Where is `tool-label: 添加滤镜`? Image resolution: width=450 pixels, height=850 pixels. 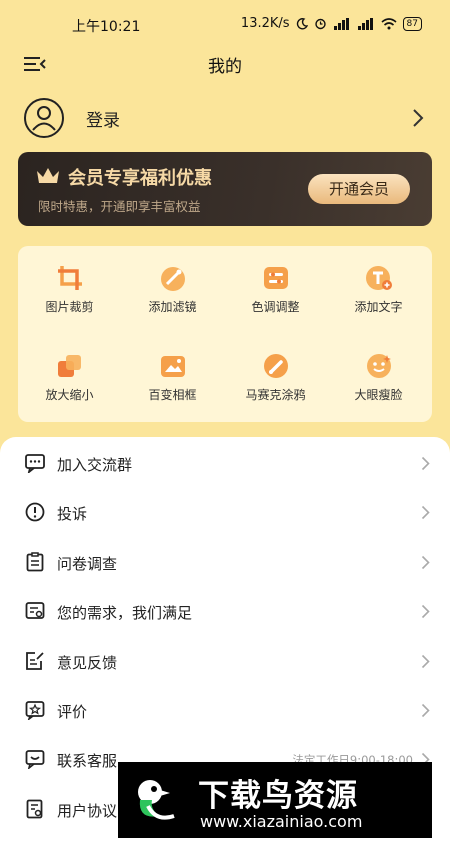
tool-label: 添加滤镜 is located at coordinates (172, 307).